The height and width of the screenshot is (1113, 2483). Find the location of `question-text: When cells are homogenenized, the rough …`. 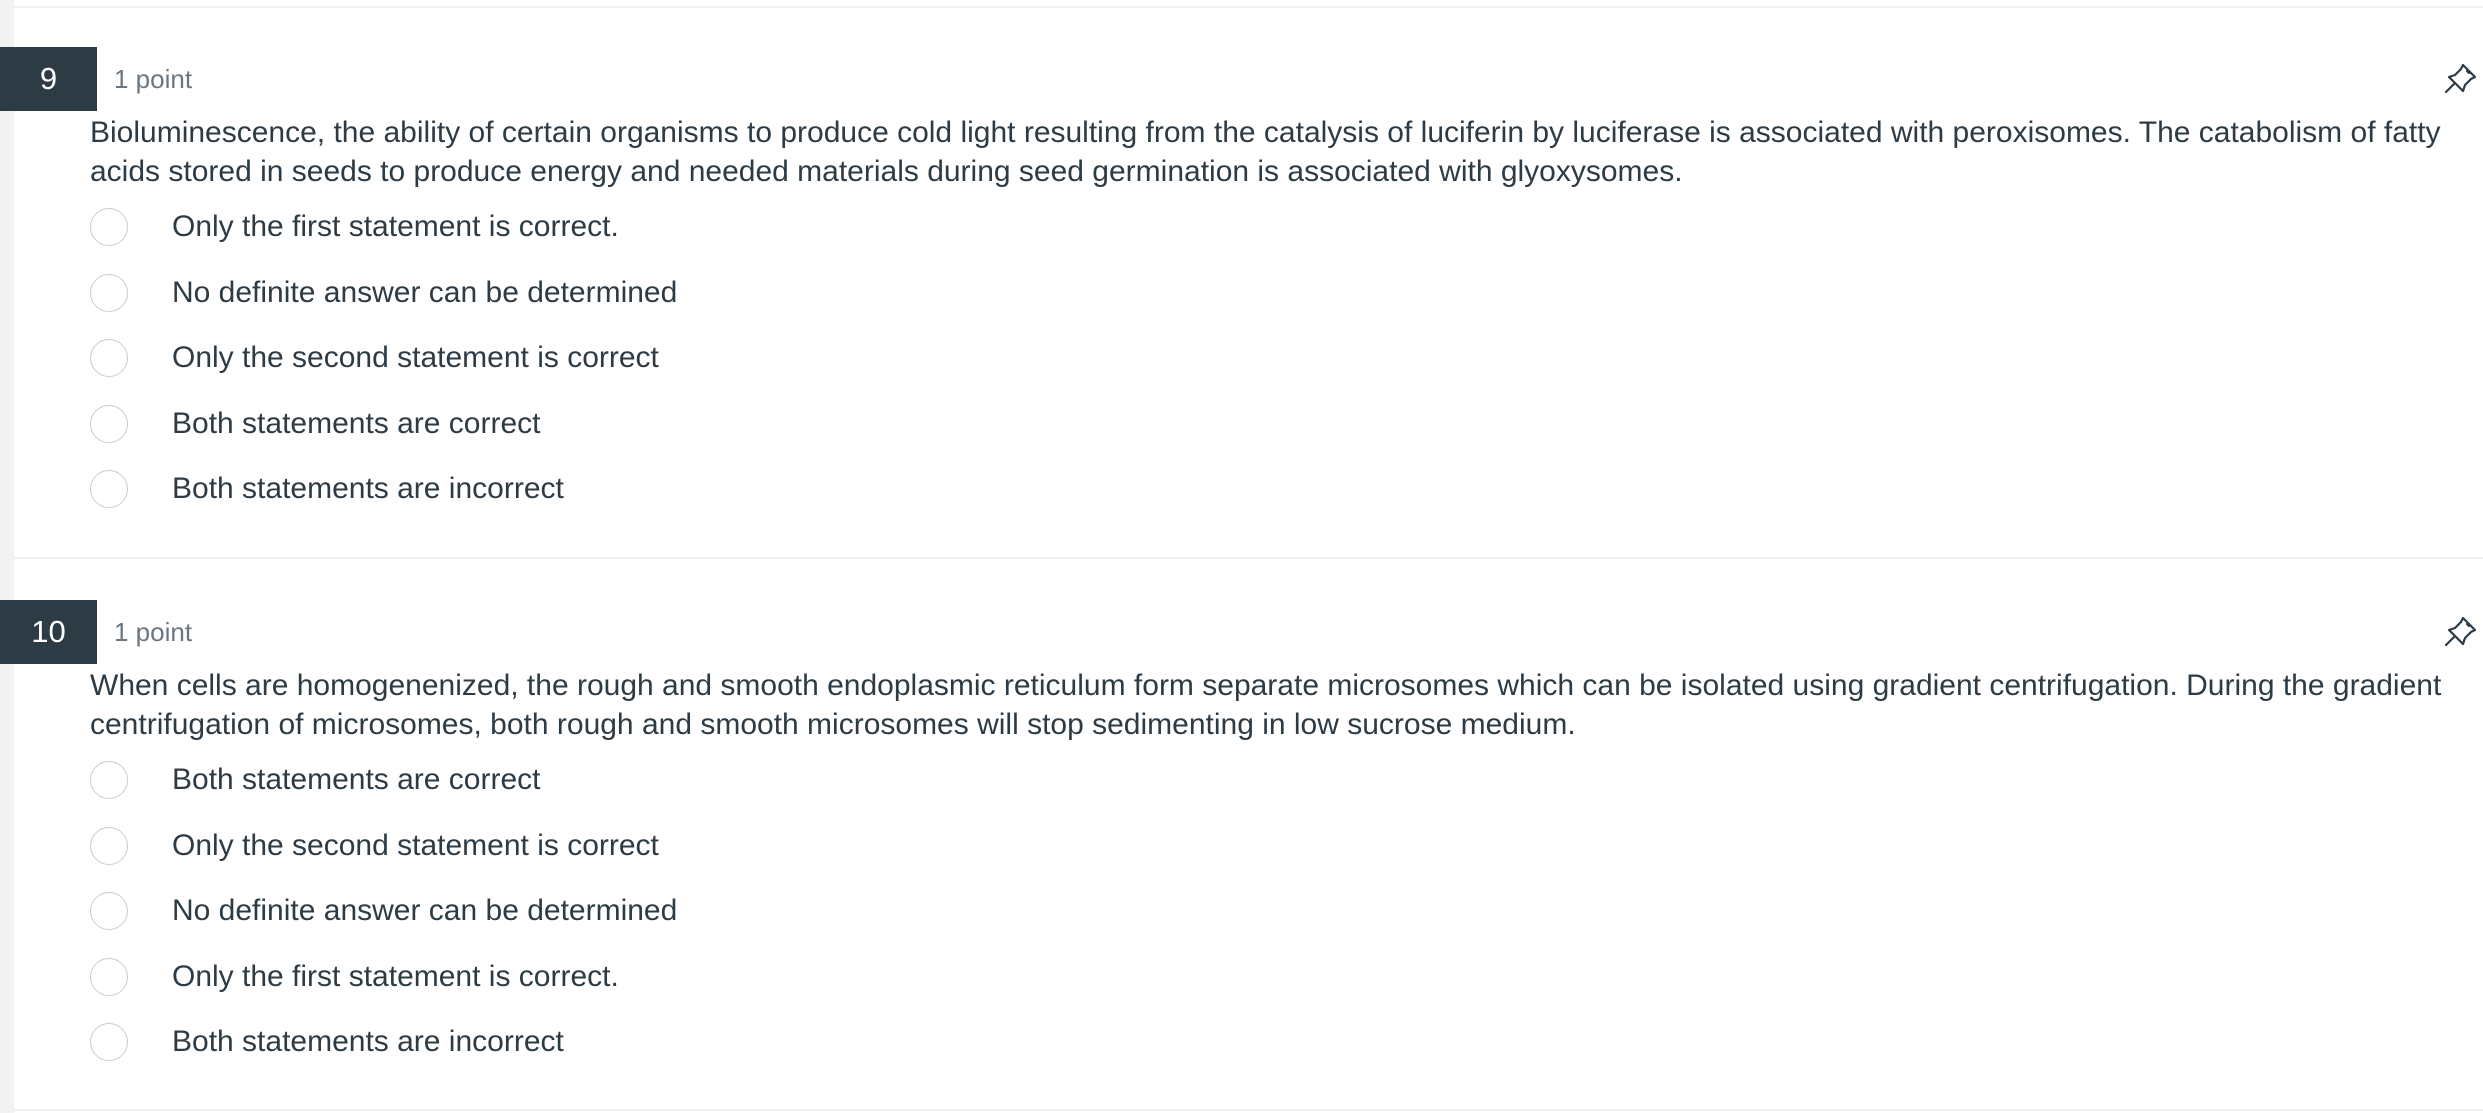

question-text: When cells are homogenenized, the rough … is located at coordinates (1266, 705).